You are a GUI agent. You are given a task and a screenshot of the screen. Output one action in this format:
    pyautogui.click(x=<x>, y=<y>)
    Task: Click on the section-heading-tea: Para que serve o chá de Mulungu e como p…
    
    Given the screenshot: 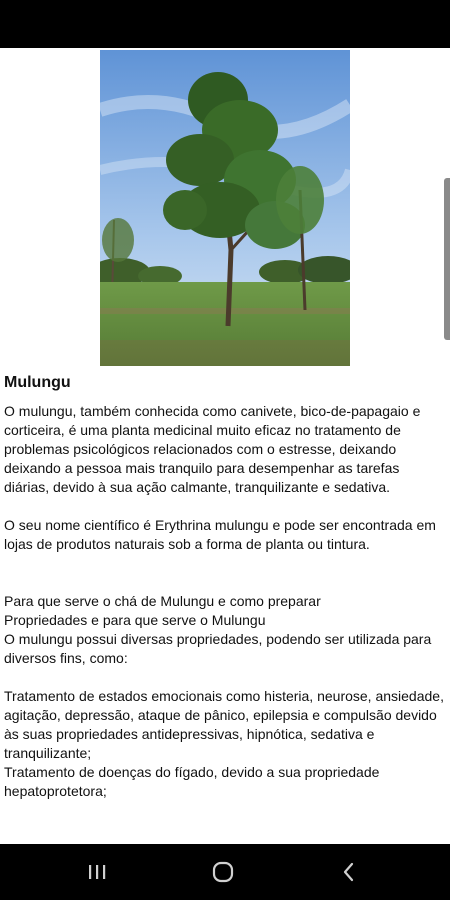 What is the action you would take?
    pyautogui.click(x=162, y=601)
    